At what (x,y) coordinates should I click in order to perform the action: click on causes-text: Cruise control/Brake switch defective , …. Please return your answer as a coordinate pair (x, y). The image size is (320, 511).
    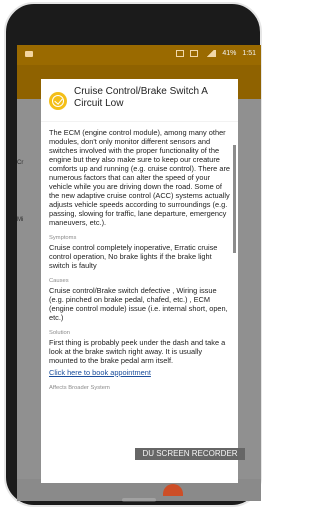
    Looking at the image, I should click on (138, 304).